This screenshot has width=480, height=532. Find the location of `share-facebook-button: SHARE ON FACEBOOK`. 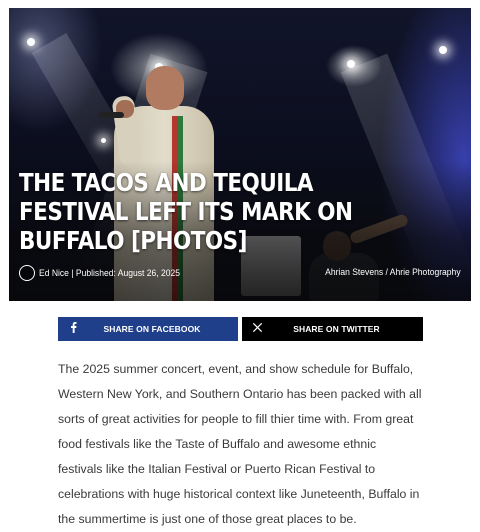

share-facebook-button: SHARE ON FACEBOOK is located at coordinates (148, 329).